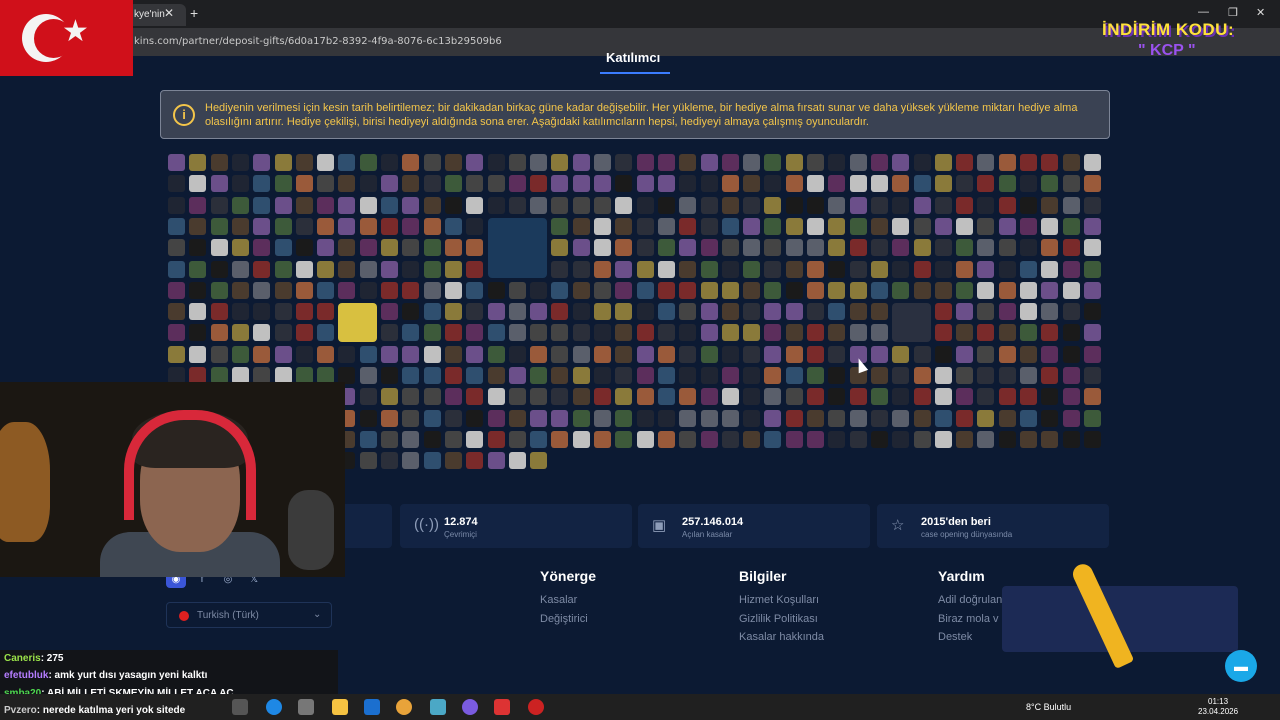 The width and height of the screenshot is (1280, 720). What do you see at coordinates (404, 707) in the screenshot?
I see `chrome-icon` at bounding box center [404, 707].